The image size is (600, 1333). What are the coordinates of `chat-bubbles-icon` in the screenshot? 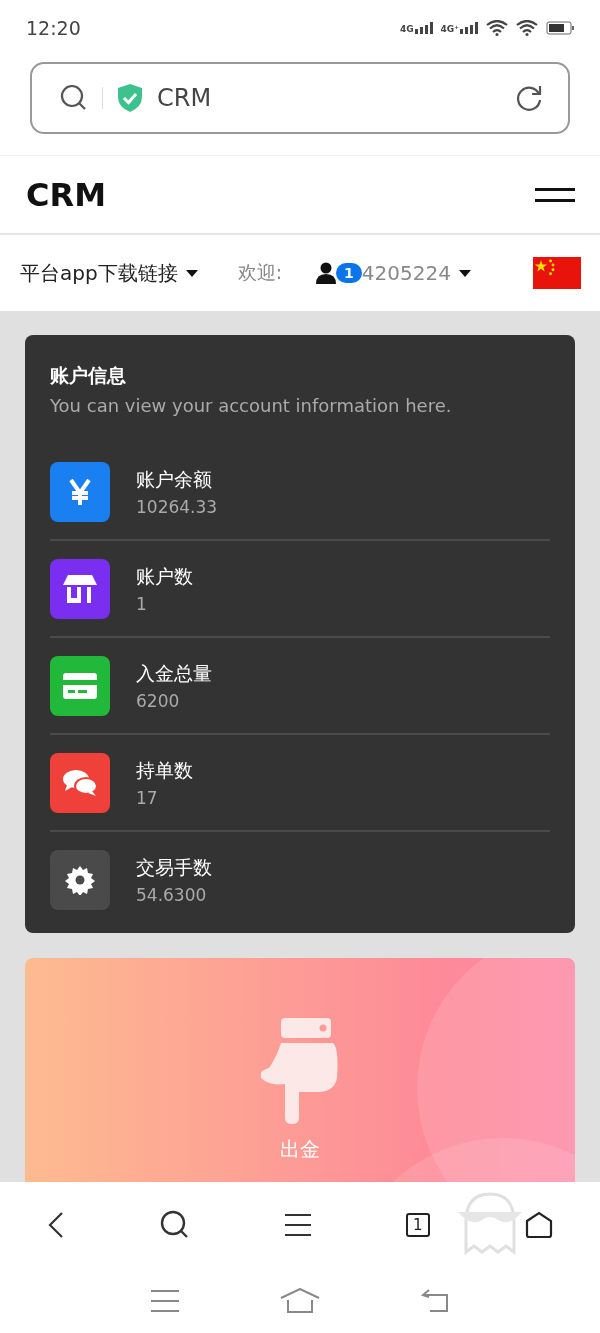 It's located at (80, 782).